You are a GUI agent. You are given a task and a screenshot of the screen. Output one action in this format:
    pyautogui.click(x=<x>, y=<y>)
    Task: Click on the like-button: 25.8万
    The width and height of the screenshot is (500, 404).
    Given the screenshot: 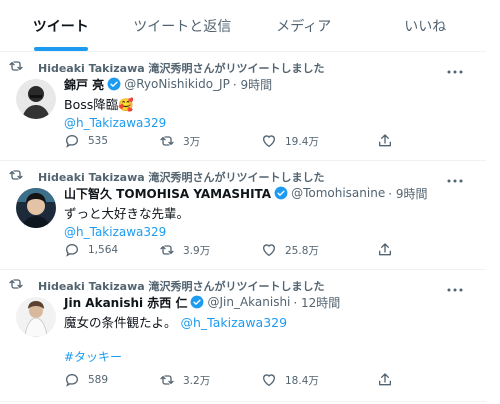 What is the action you would take?
    pyautogui.click(x=319, y=250)
    